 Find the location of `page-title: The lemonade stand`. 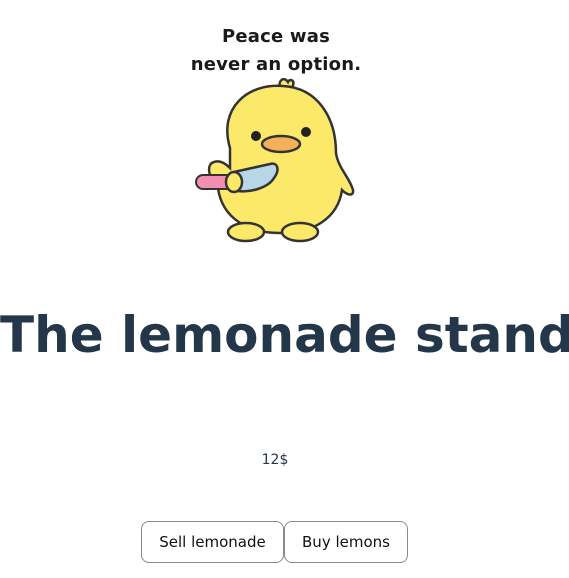

page-title: The lemonade stand is located at coordinates (284, 335).